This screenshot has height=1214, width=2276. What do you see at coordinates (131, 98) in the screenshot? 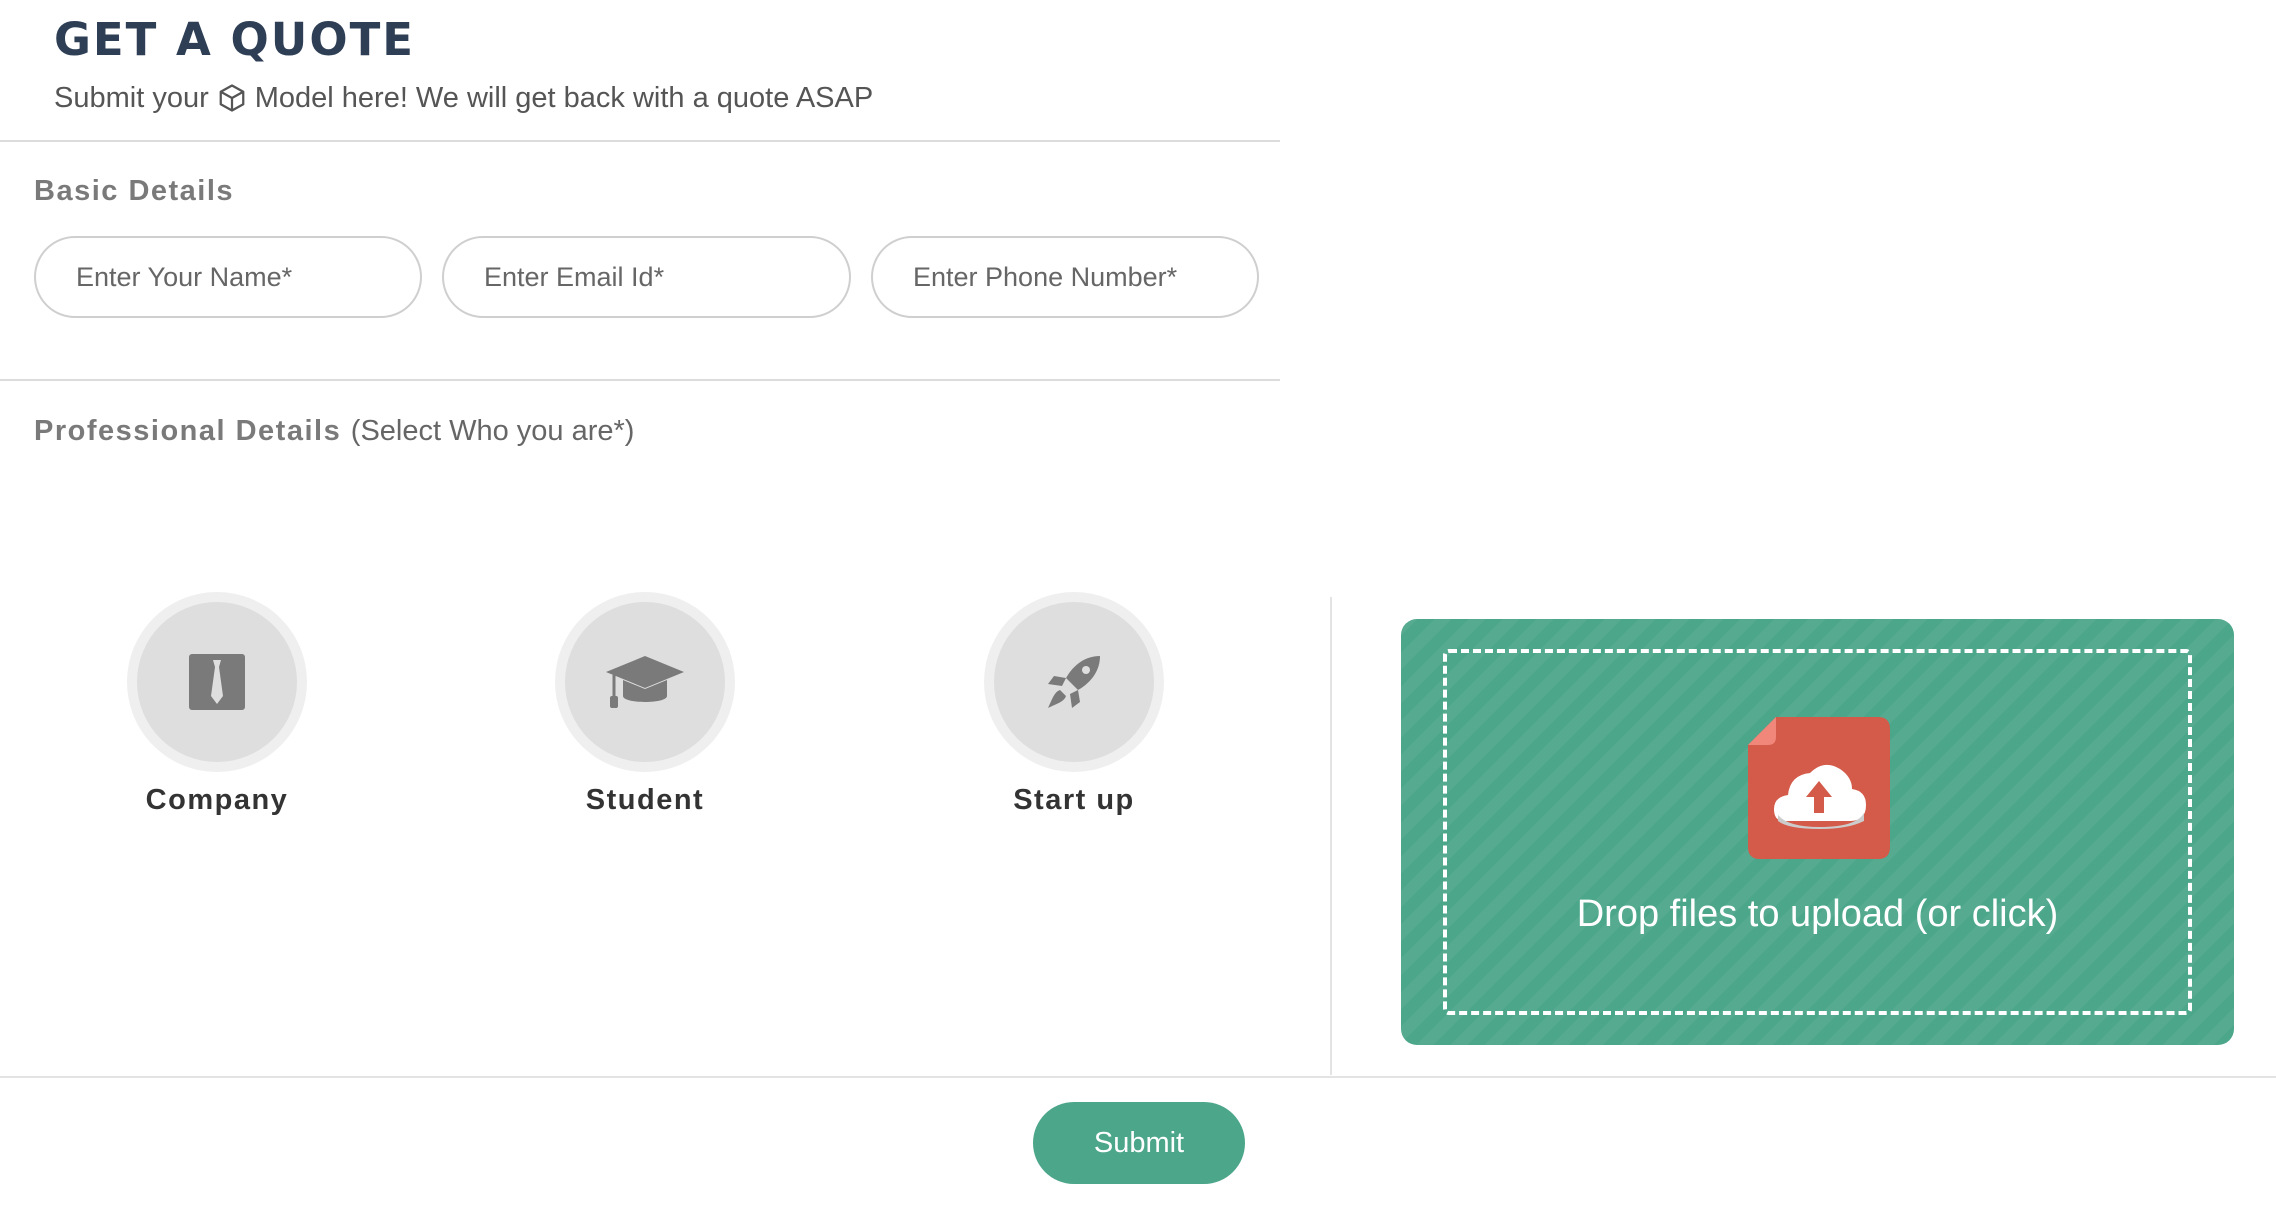
I see `subtitle-text-start: Submit your` at bounding box center [131, 98].